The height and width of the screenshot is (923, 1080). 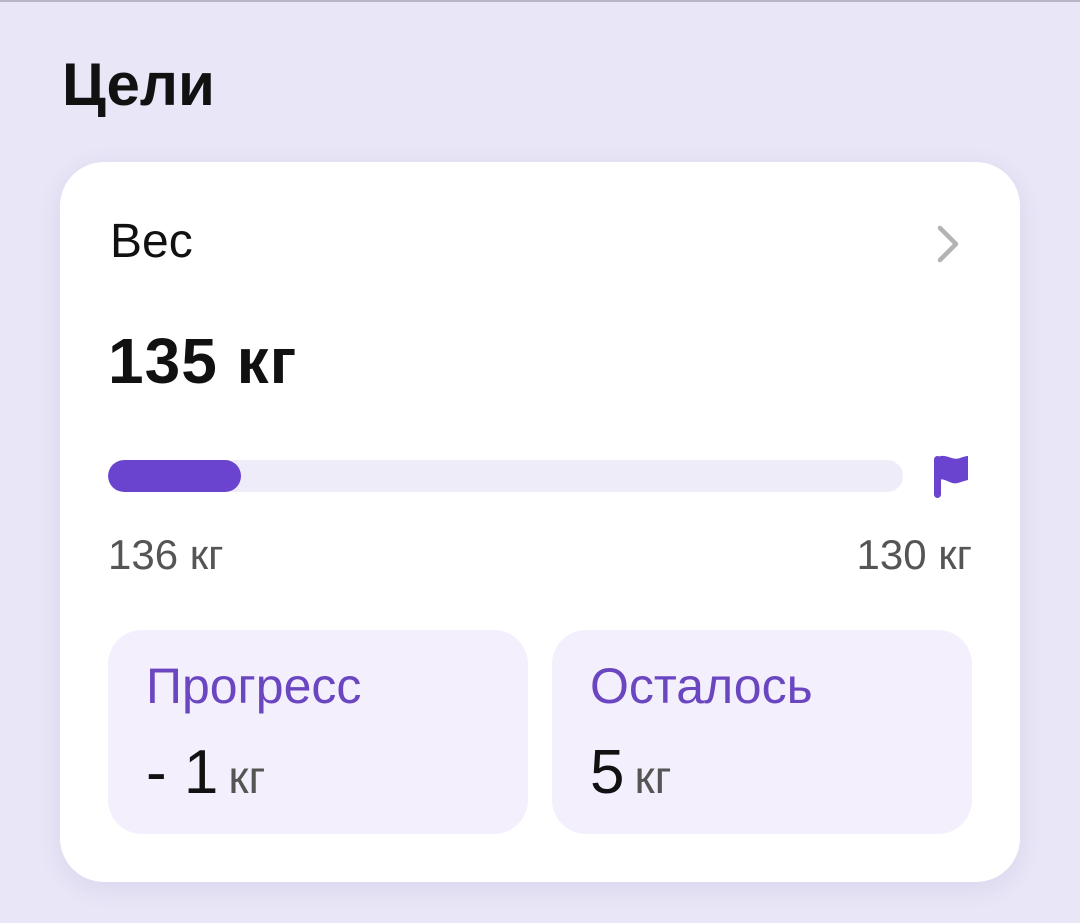 What do you see at coordinates (607, 772) in the screenshot?
I see `remaining-stat-value: 5` at bounding box center [607, 772].